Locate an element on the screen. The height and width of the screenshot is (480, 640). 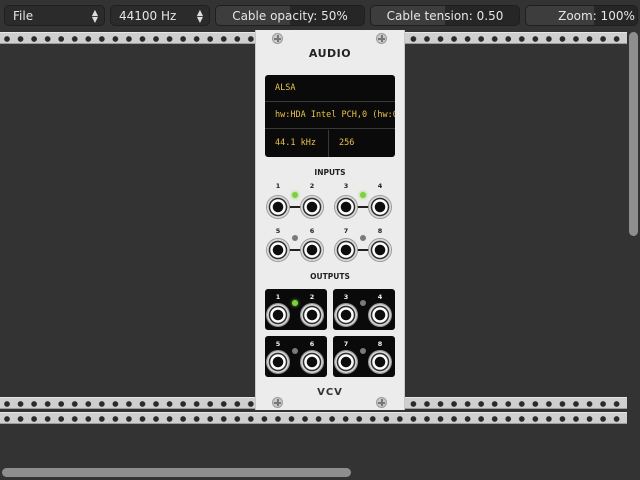
block-size-display: 256 is located at coordinates (341, 143).